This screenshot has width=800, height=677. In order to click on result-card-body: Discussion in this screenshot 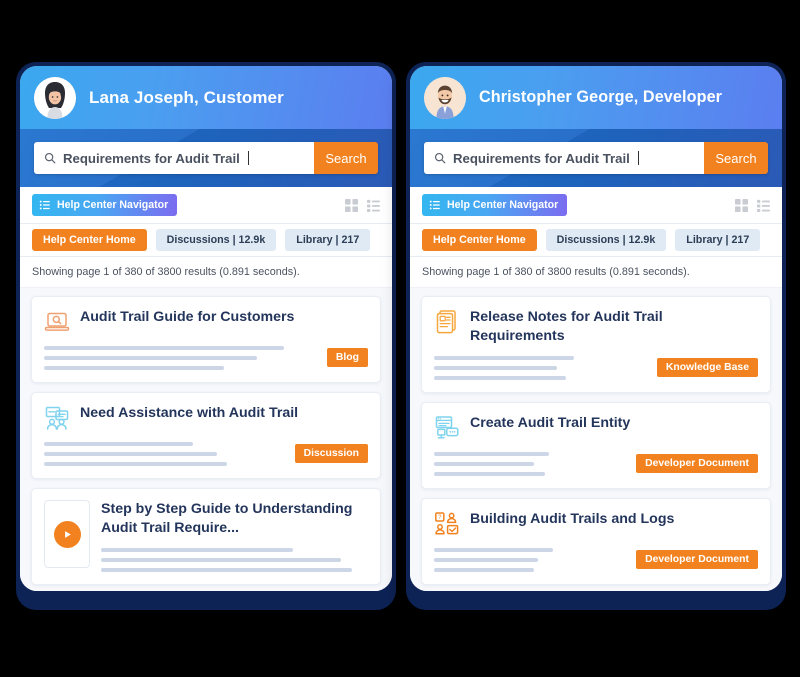, I will do `click(206, 453)`.